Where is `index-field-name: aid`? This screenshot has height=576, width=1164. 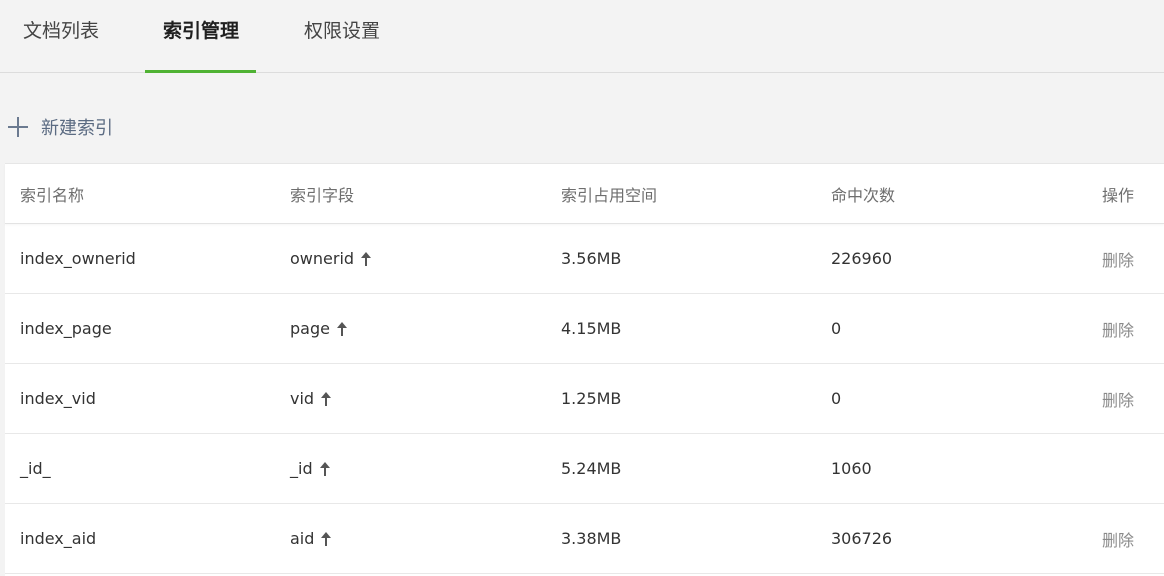
index-field-name: aid is located at coordinates (302, 538).